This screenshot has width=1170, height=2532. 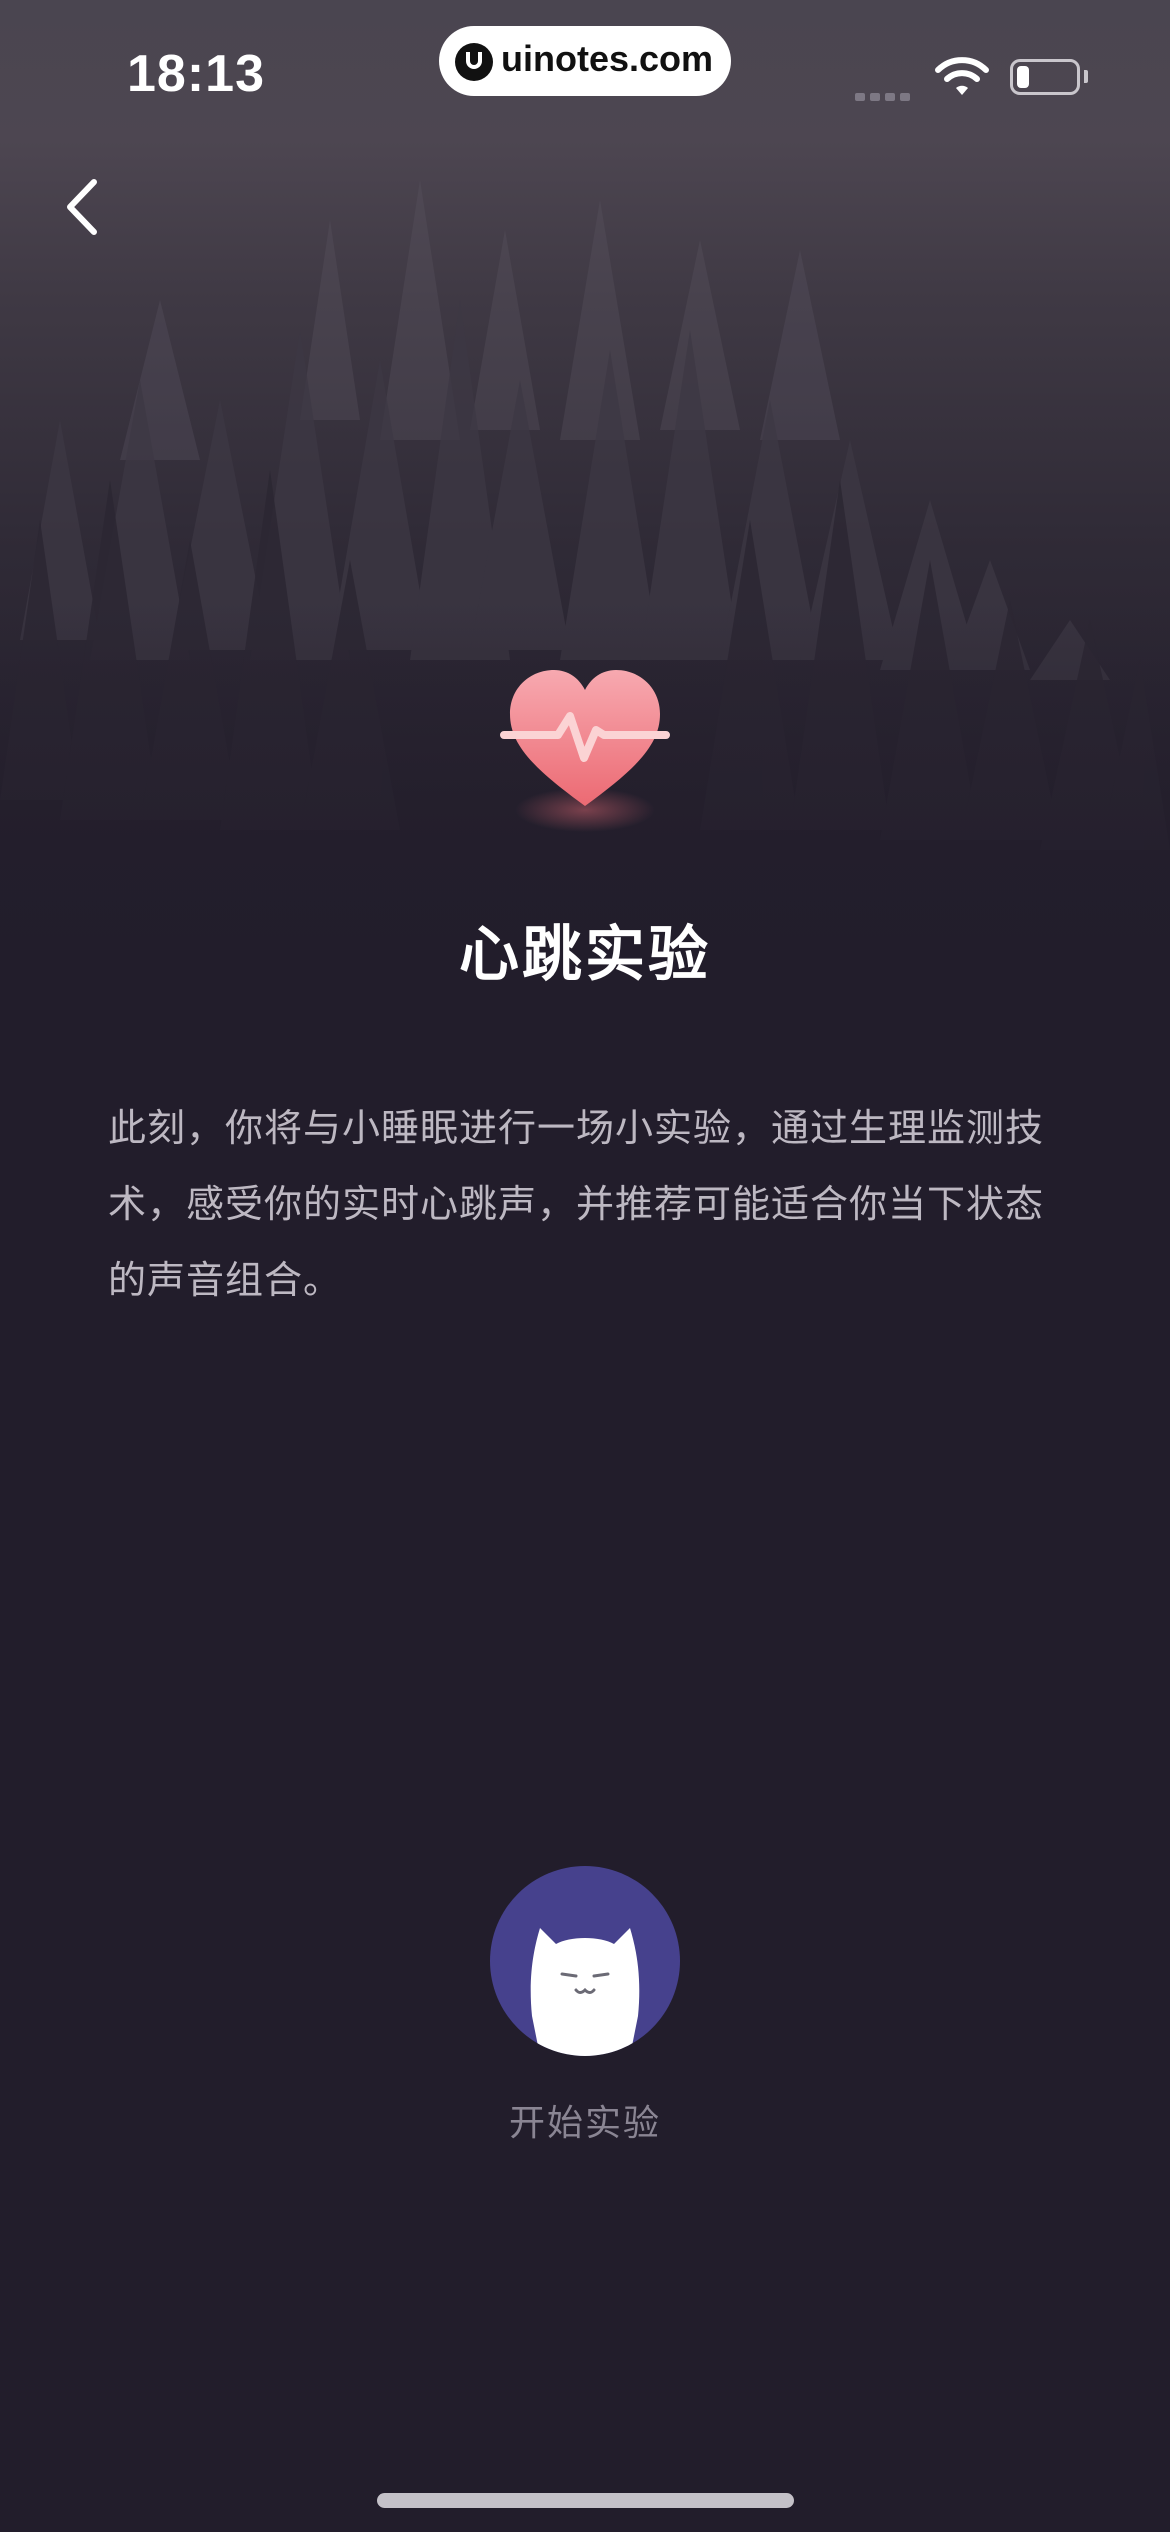 What do you see at coordinates (474, 62) in the screenshot?
I see `uinotes-logo-icon` at bounding box center [474, 62].